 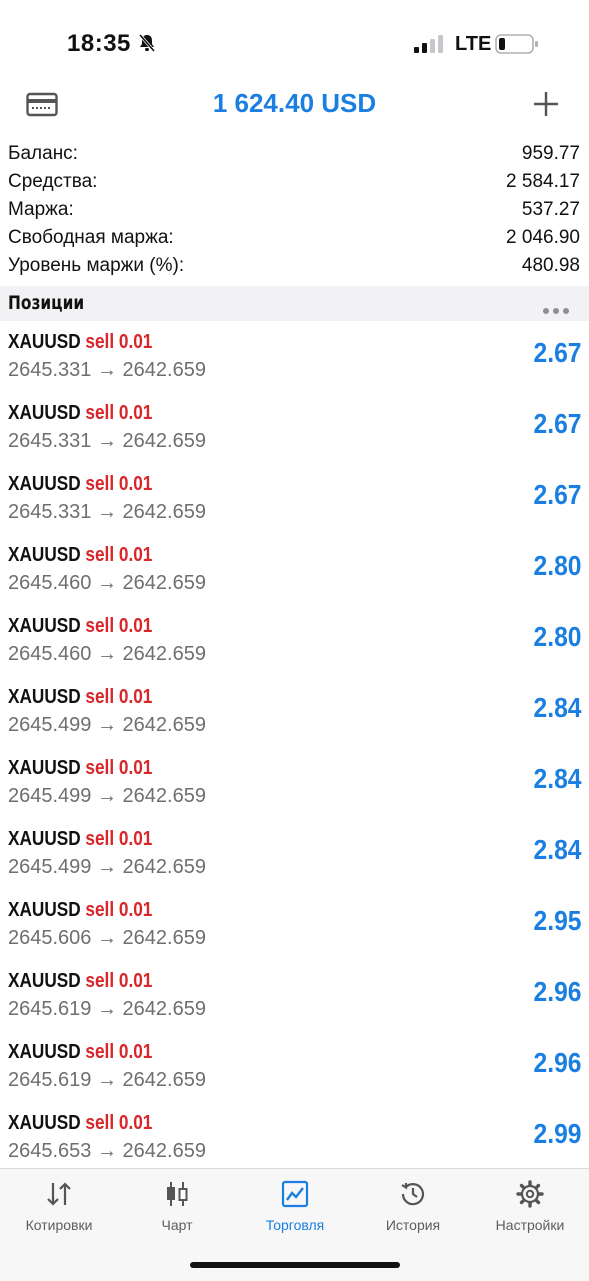 What do you see at coordinates (546, 106) in the screenshot?
I see `plus-icon` at bounding box center [546, 106].